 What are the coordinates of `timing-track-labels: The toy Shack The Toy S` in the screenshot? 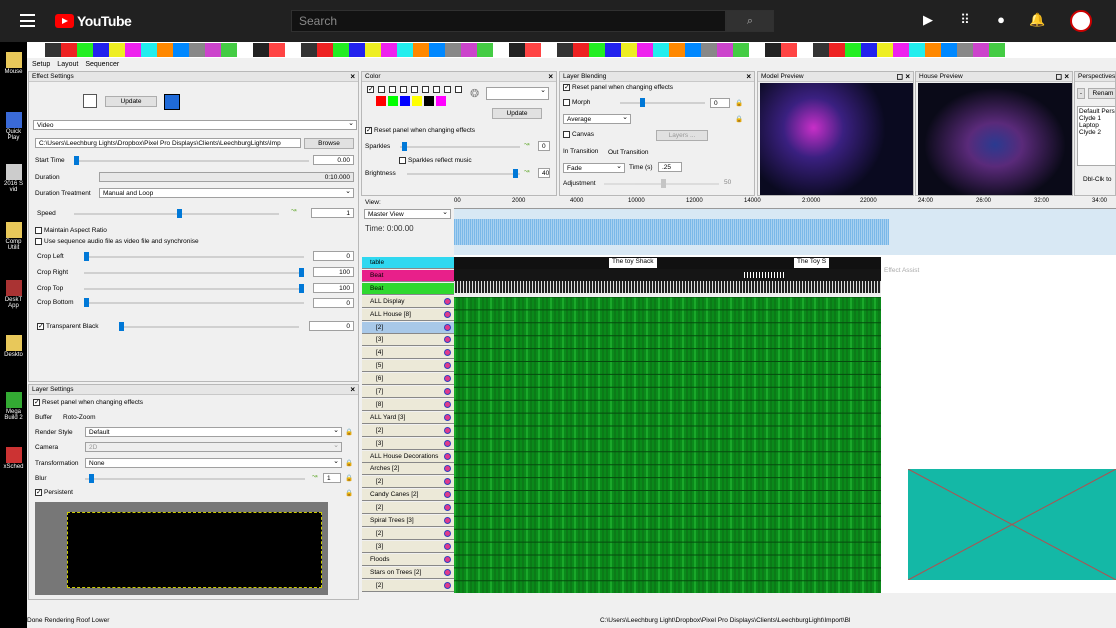 It's located at (667, 263).